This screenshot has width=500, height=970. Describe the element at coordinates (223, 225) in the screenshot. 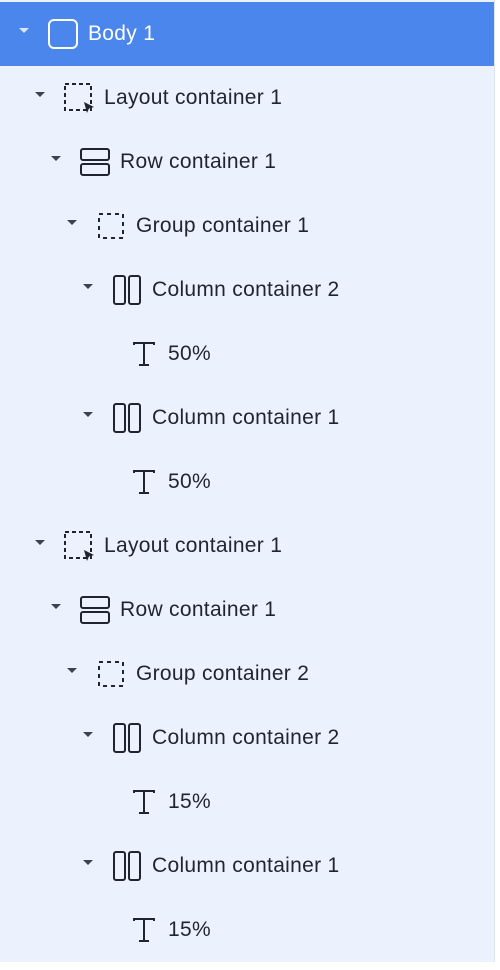

I see `tree-item-label: Group container 1` at that location.